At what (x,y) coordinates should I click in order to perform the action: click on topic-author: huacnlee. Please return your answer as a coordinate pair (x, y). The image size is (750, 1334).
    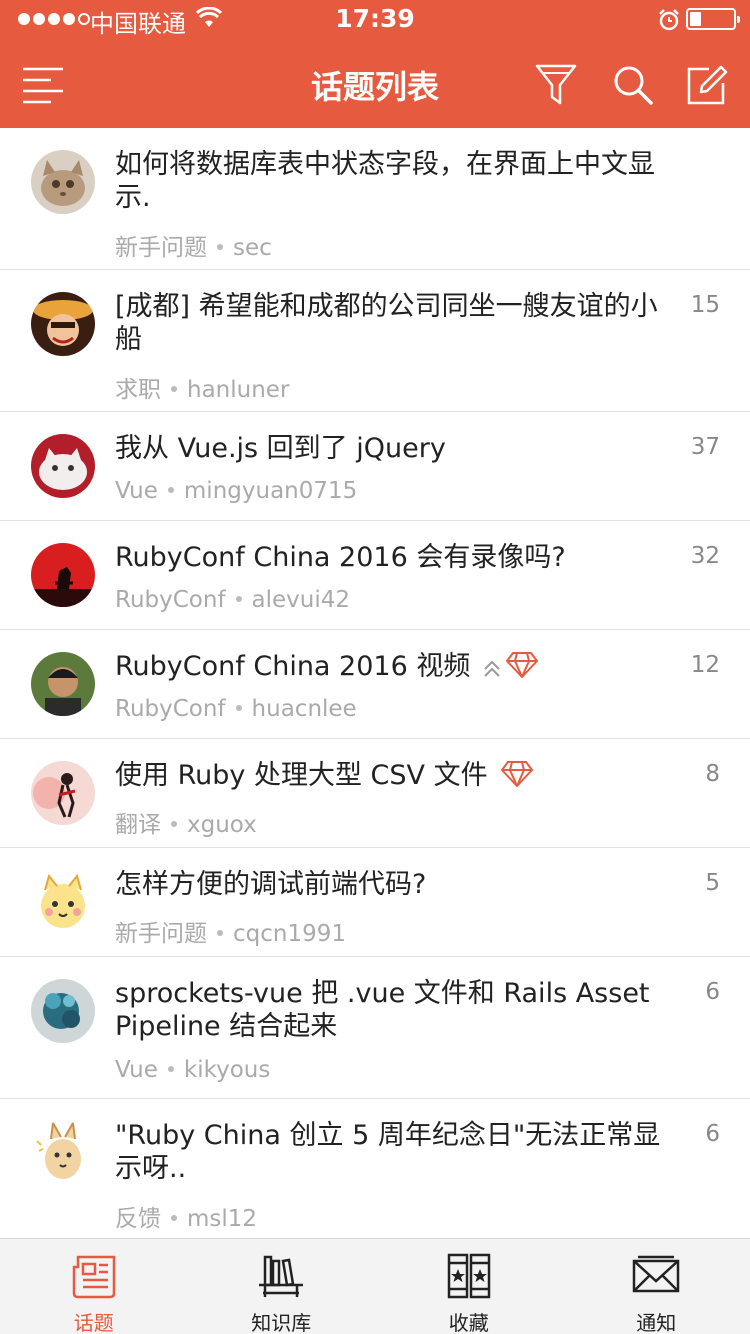
    Looking at the image, I should click on (304, 709).